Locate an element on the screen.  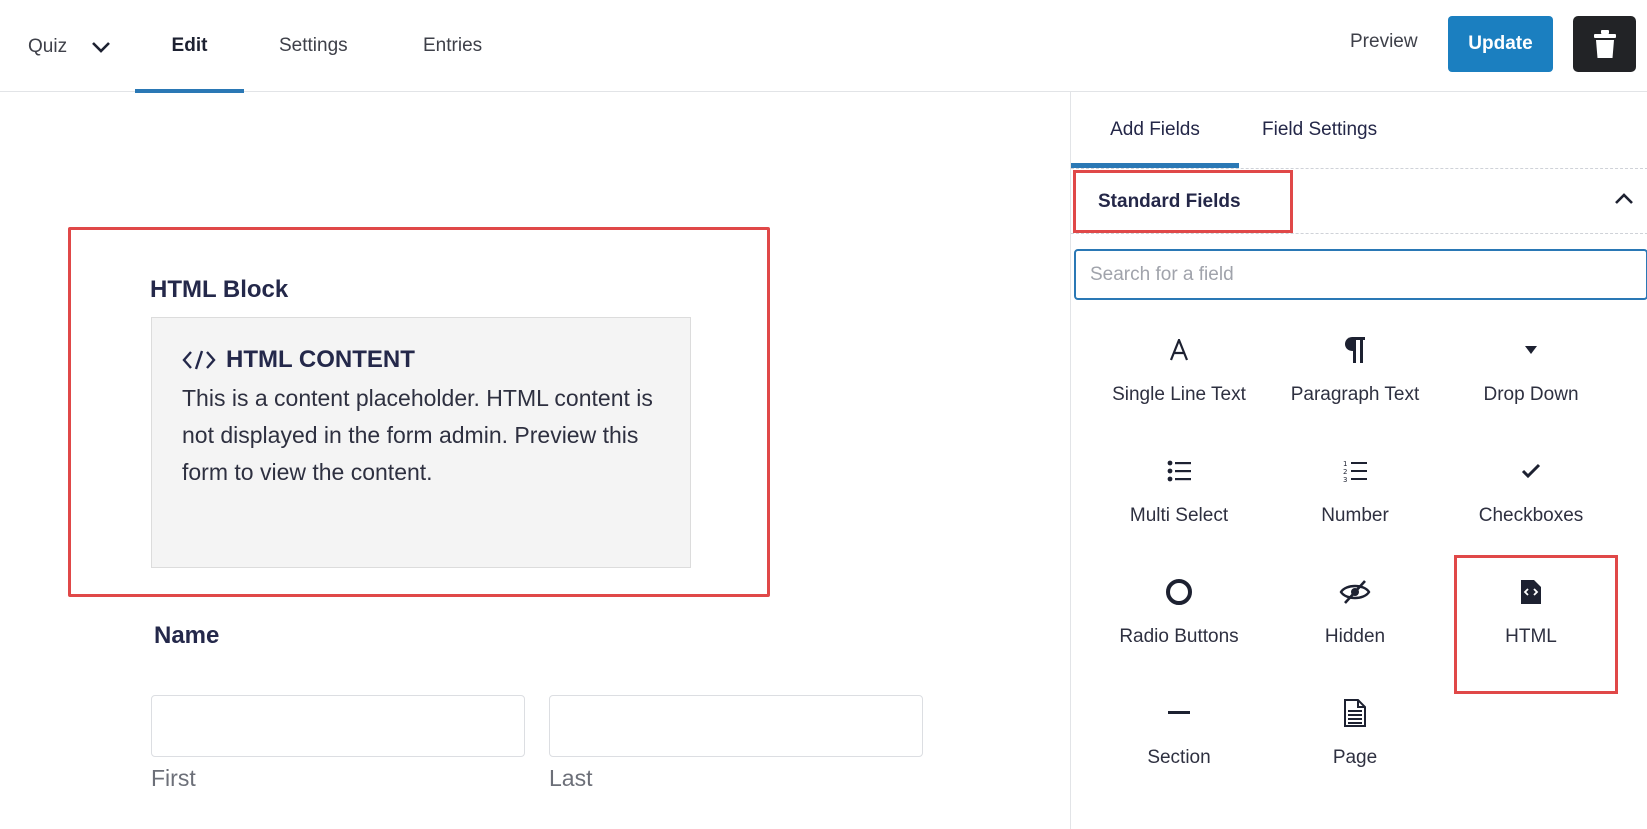
tab-entries: Entries is located at coordinates (452, 46).